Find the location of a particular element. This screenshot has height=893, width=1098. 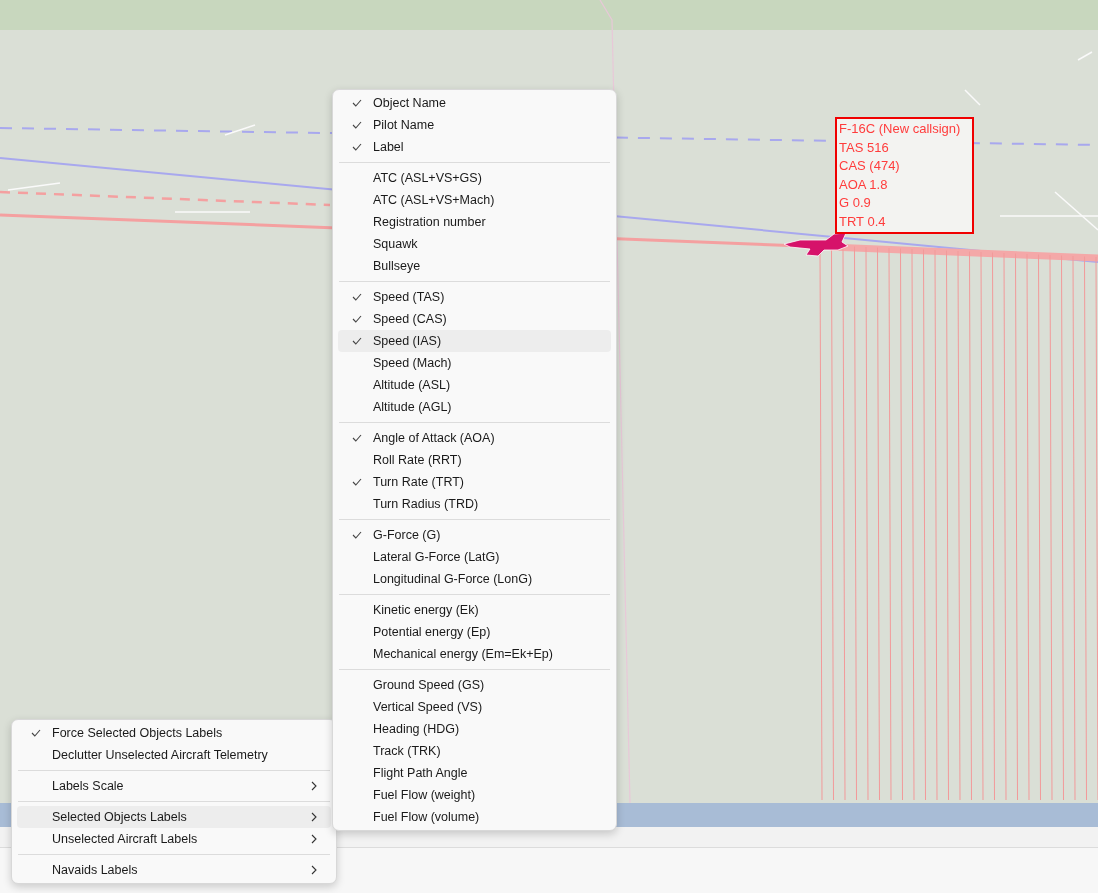

menu-item: Squawk is located at coordinates (474, 244).